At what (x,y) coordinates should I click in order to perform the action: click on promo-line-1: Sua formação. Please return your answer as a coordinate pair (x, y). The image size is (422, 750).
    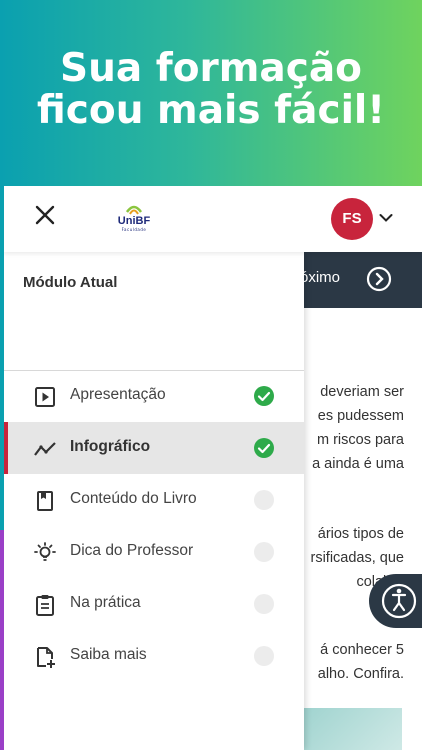
    Looking at the image, I should click on (211, 68).